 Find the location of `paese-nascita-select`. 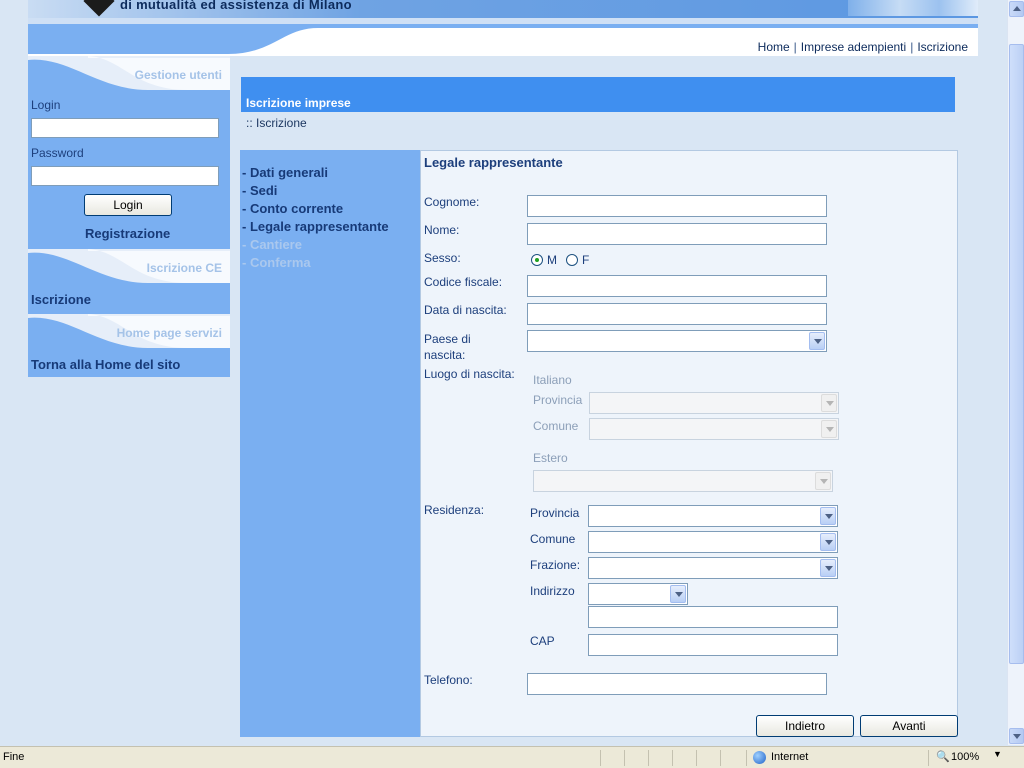

paese-nascita-select is located at coordinates (677, 341).